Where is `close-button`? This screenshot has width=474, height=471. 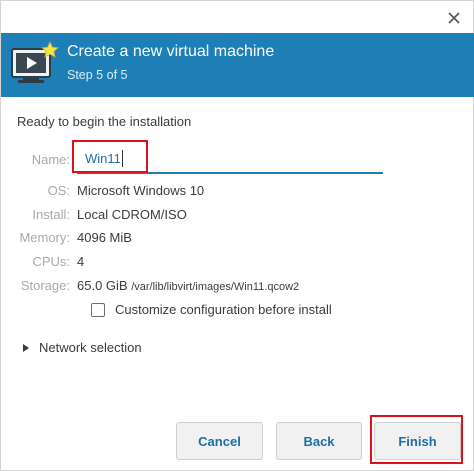 close-button is located at coordinates (454, 18).